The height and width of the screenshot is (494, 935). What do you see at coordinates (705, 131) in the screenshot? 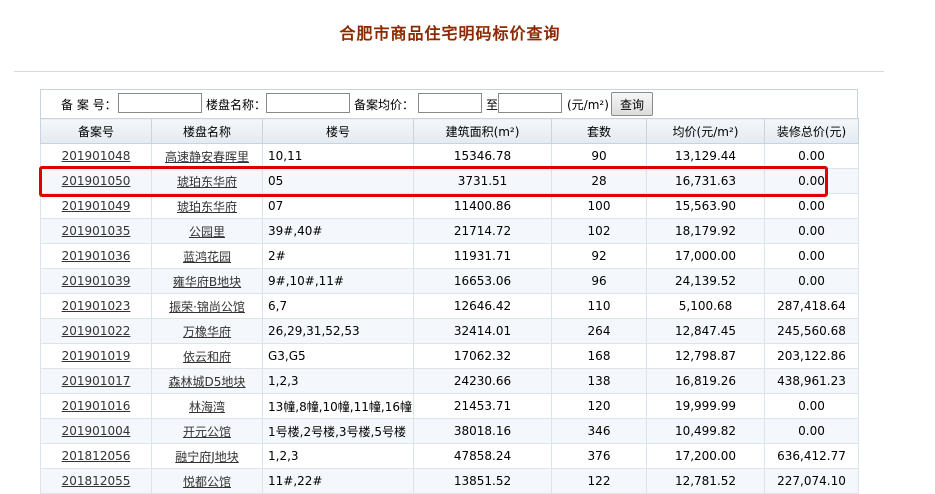
I see `col-header-avg-price: 均价(元/m²)` at bounding box center [705, 131].